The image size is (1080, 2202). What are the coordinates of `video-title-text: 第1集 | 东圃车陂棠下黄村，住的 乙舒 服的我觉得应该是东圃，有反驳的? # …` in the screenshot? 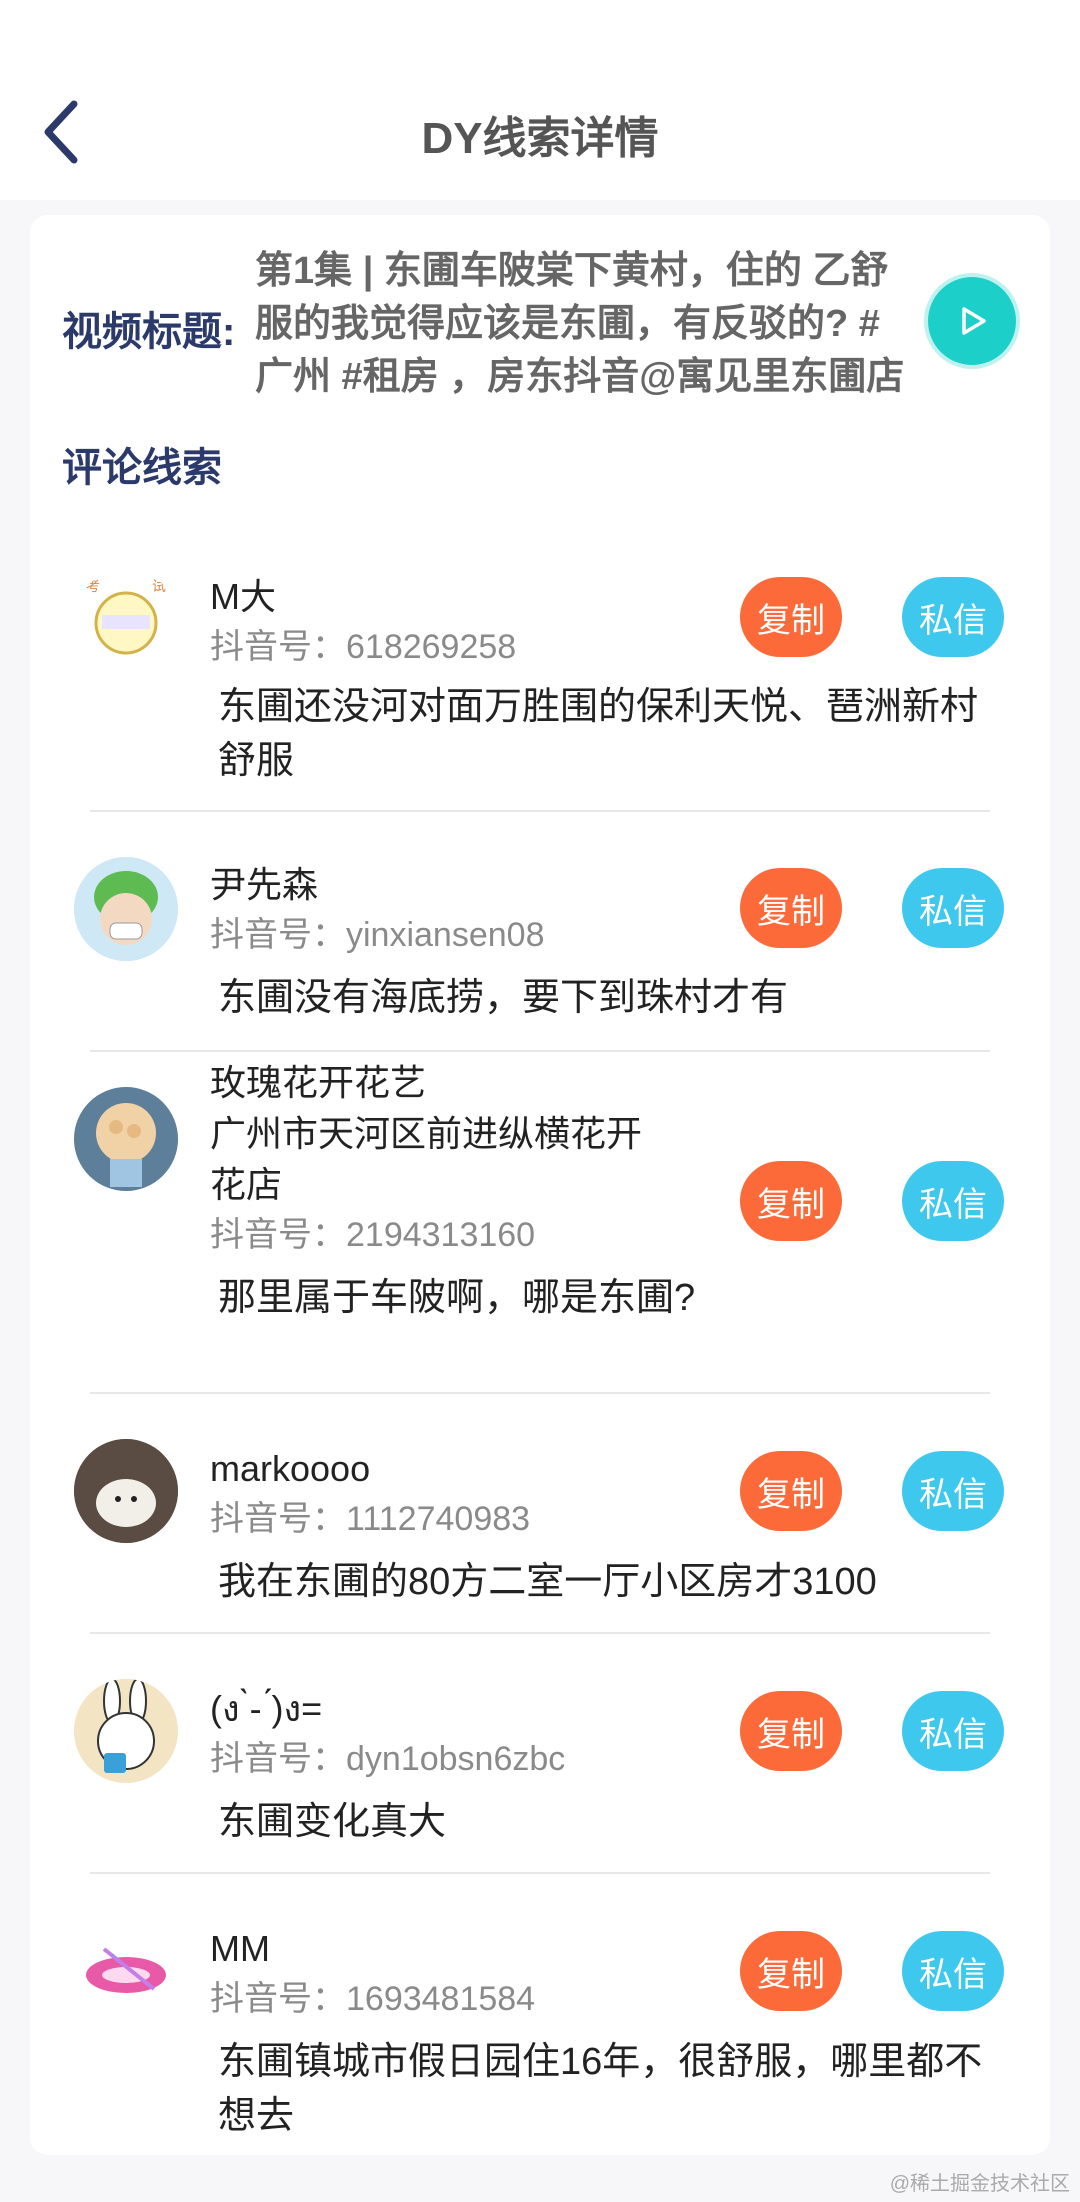 It's located at (600, 324).